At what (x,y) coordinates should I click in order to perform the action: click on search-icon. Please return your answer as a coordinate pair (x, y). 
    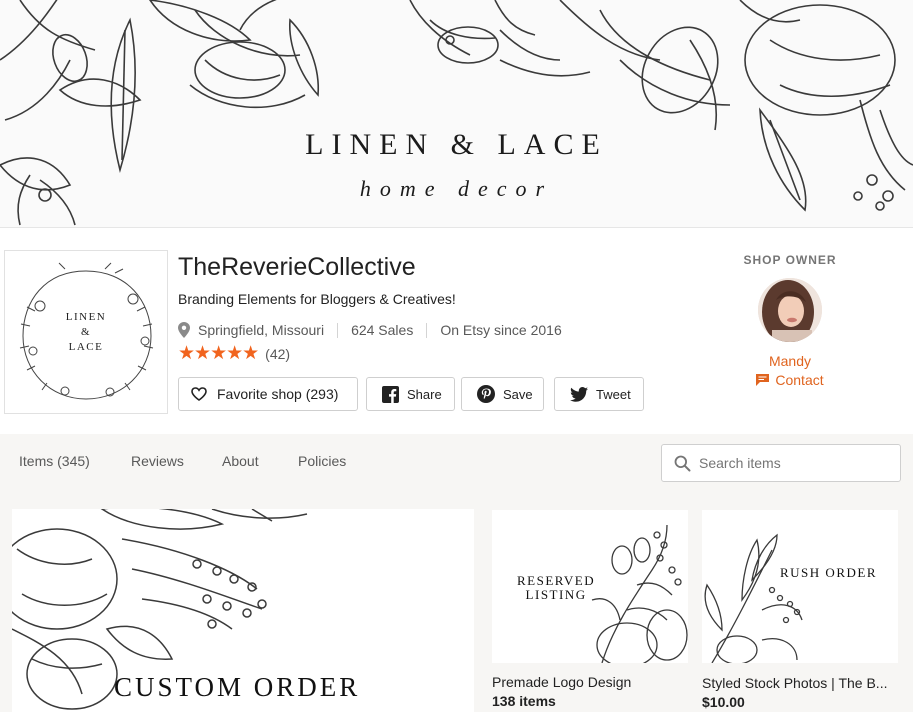
    Looking at the image, I should click on (682, 463).